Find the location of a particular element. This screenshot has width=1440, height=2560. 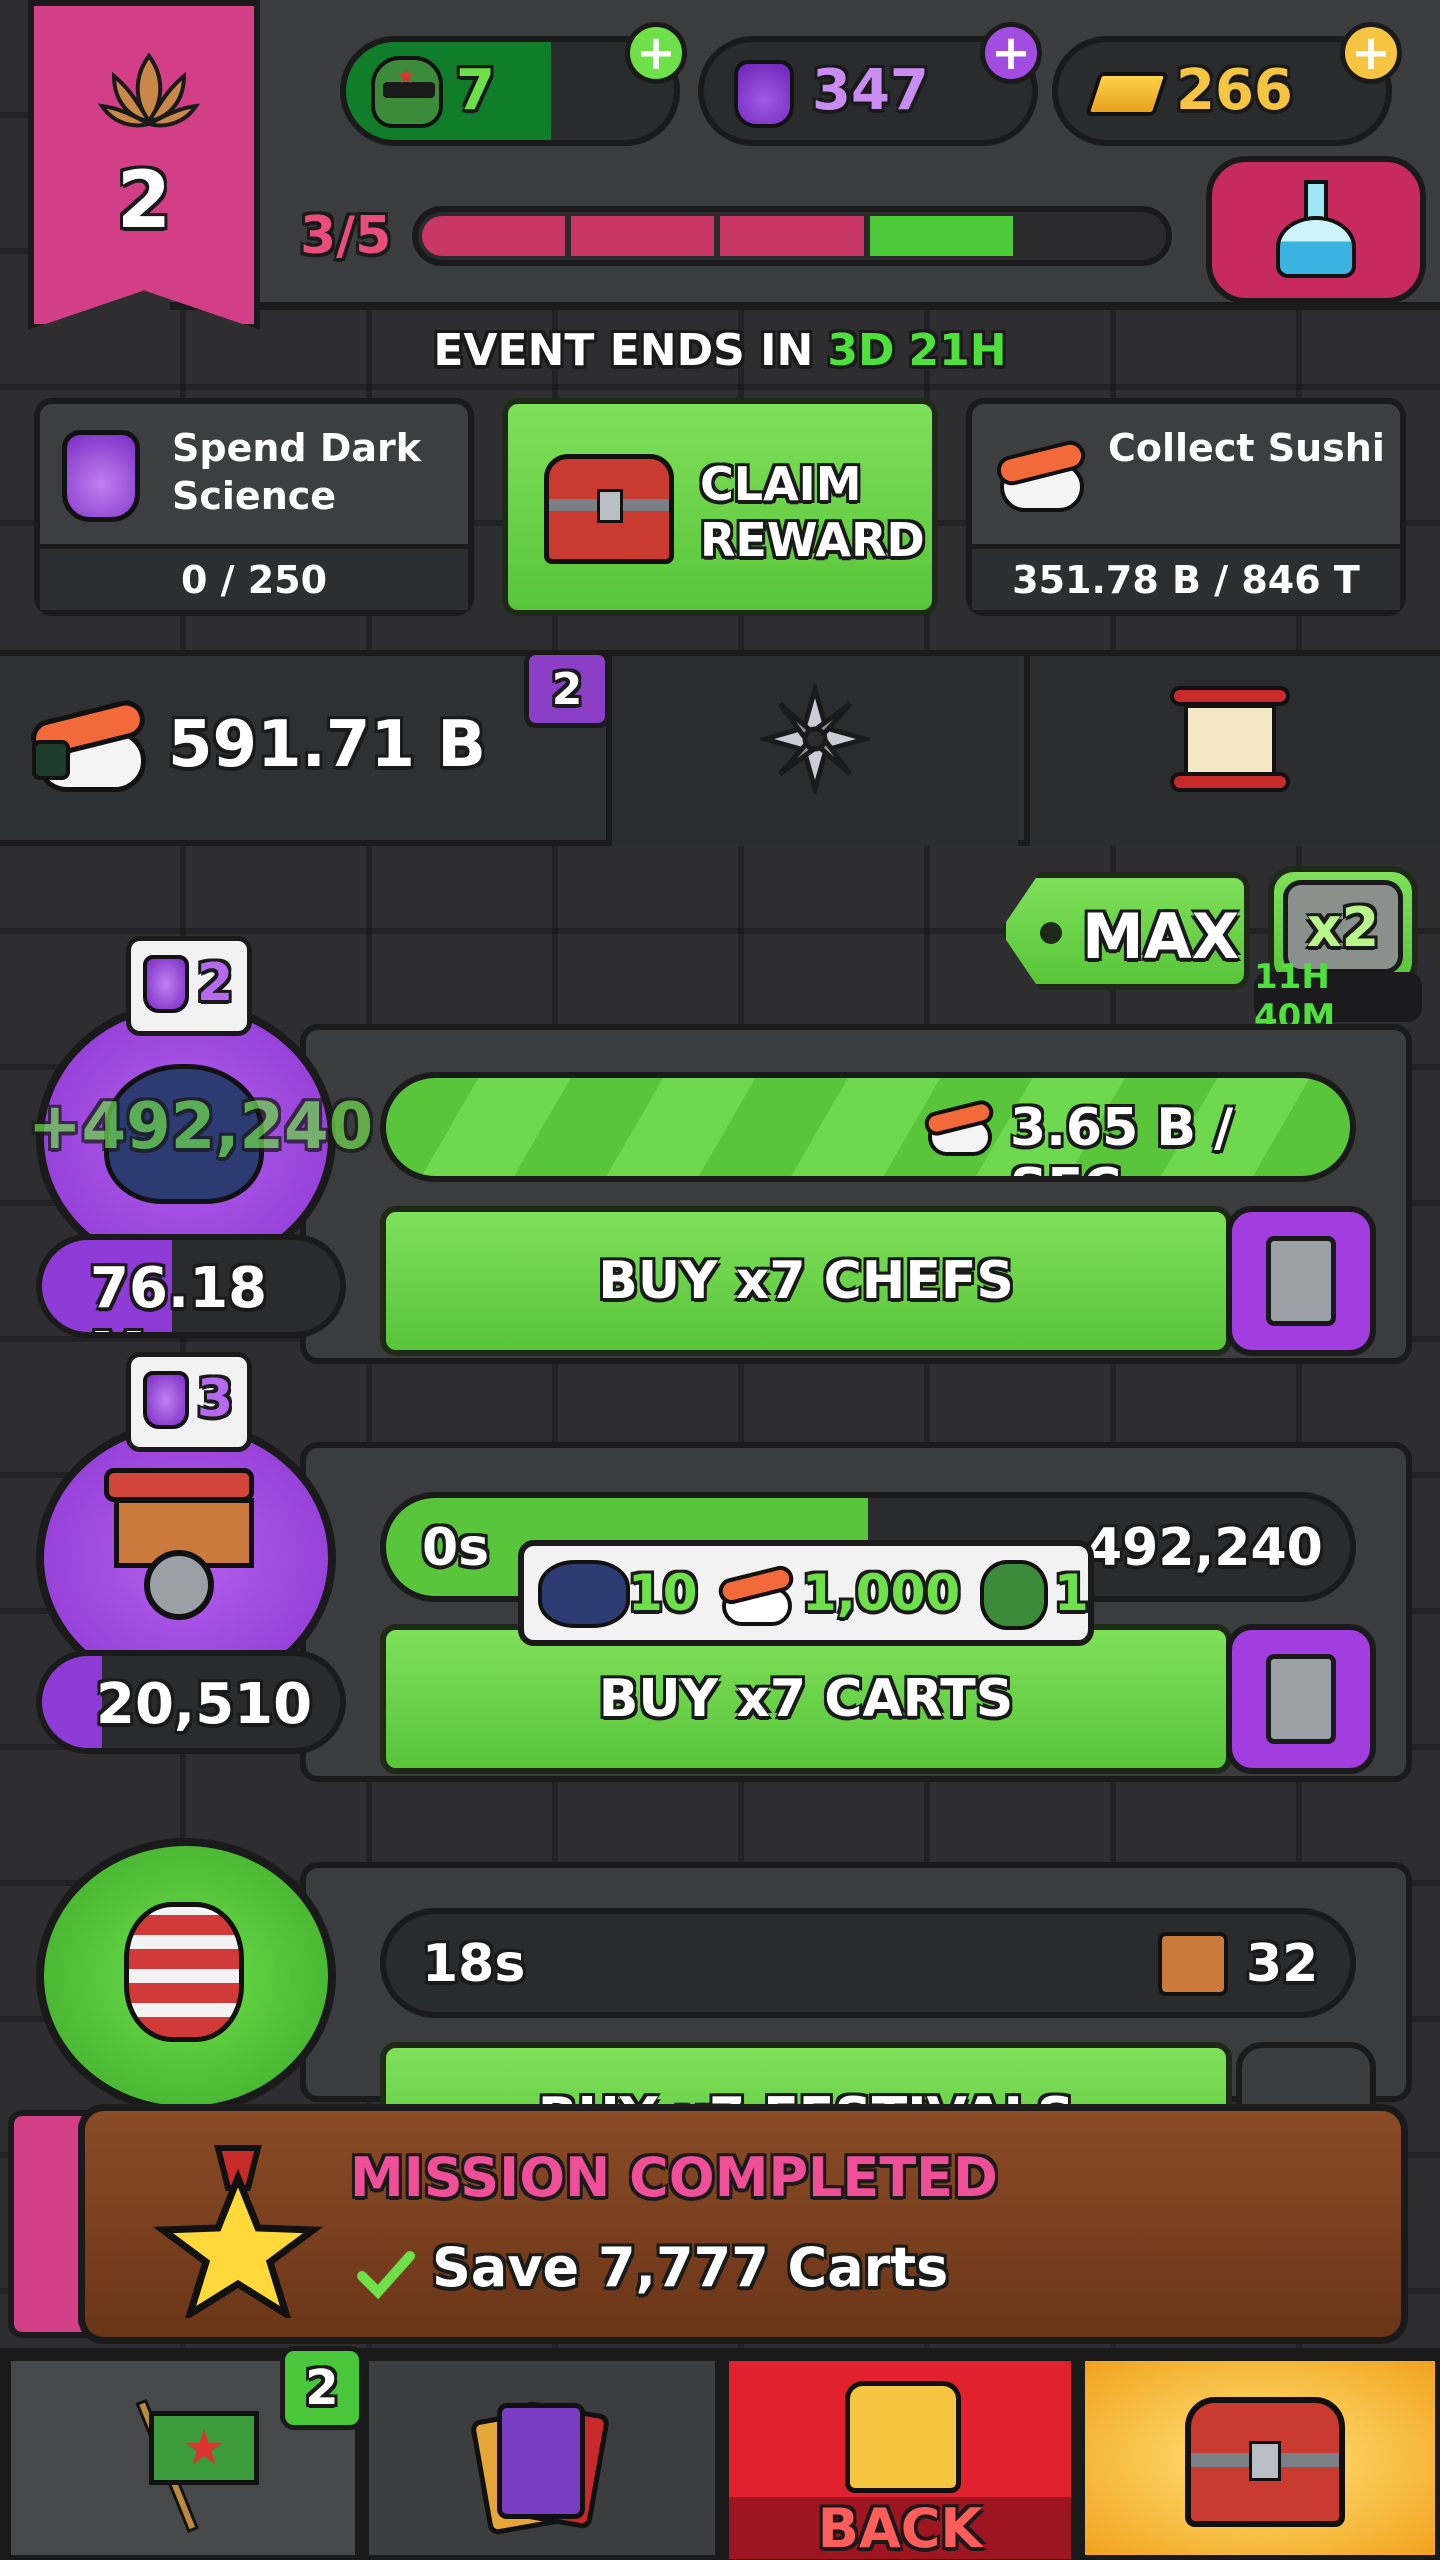

scroll-icon is located at coordinates (1230, 741).